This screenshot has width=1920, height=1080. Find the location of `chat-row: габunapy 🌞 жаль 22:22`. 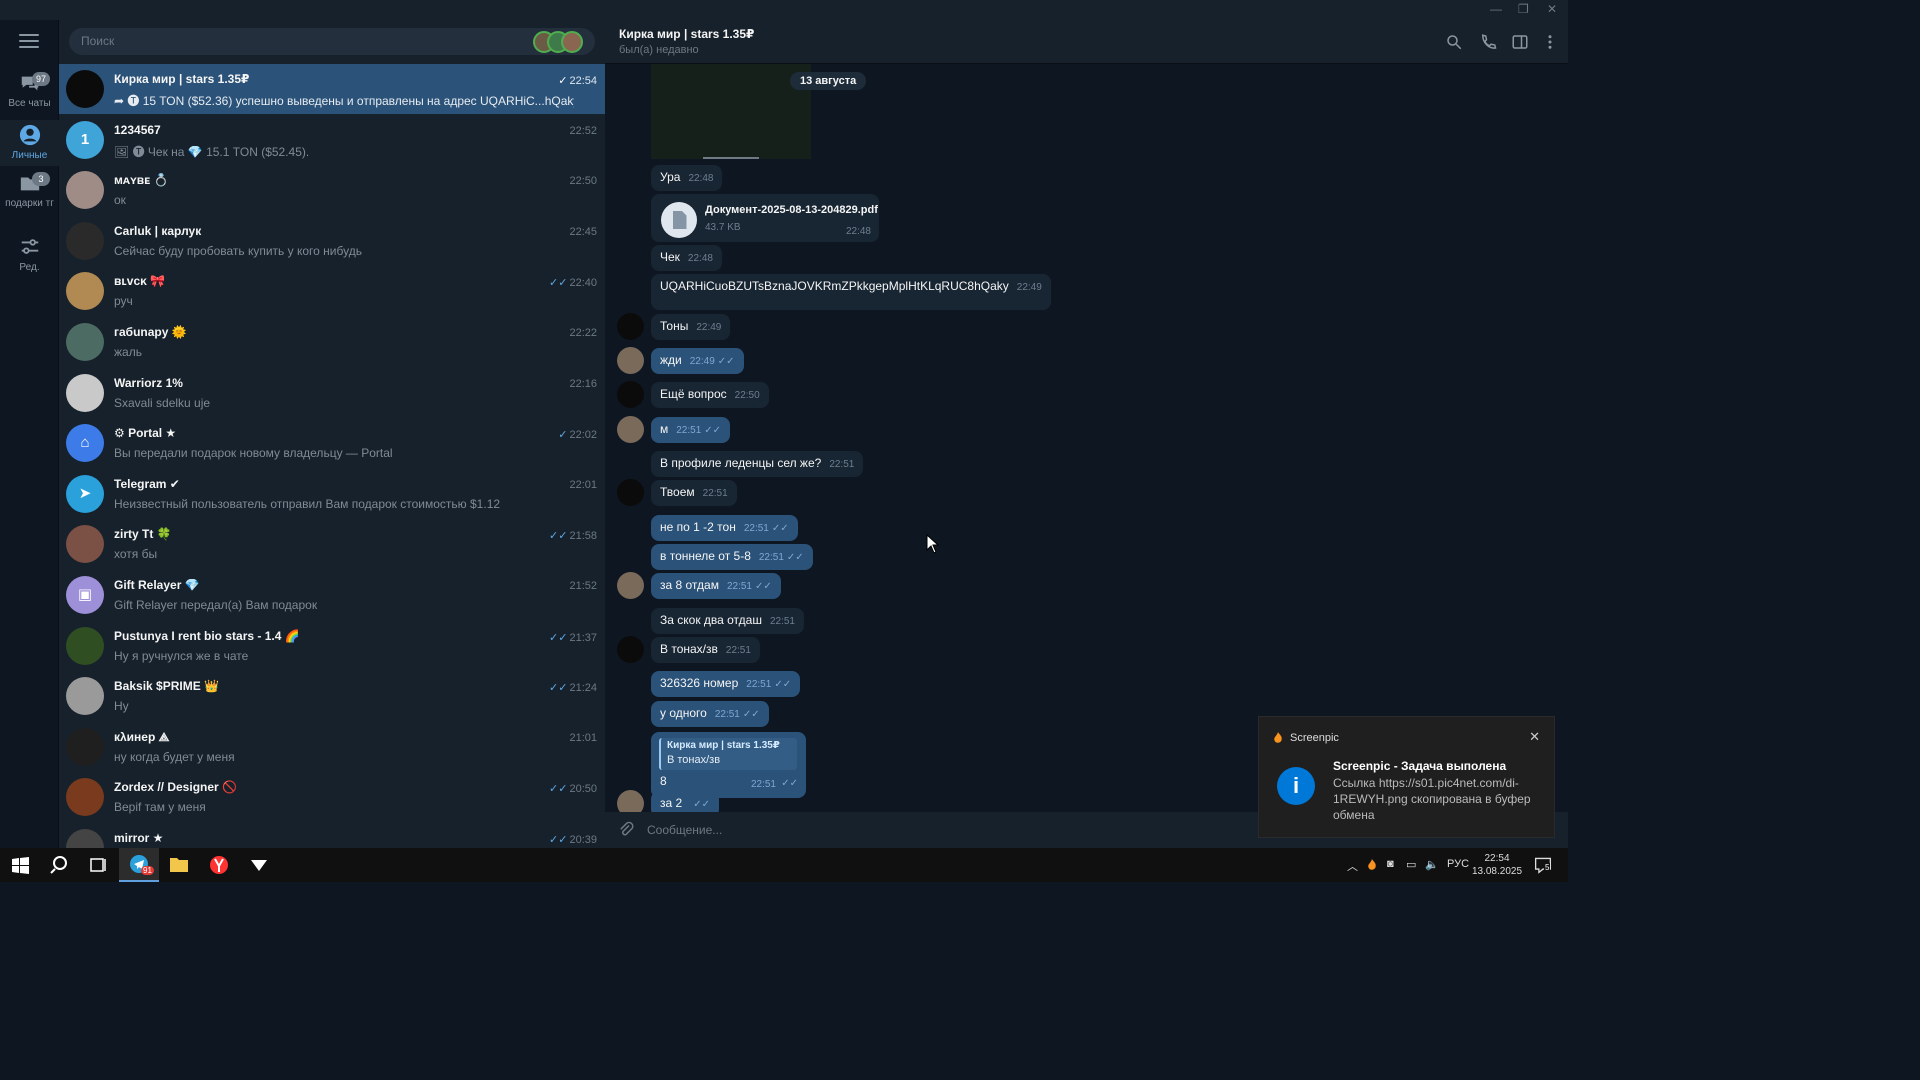

chat-row: габunapy 🌞 жаль 22:22 is located at coordinates (332, 342).